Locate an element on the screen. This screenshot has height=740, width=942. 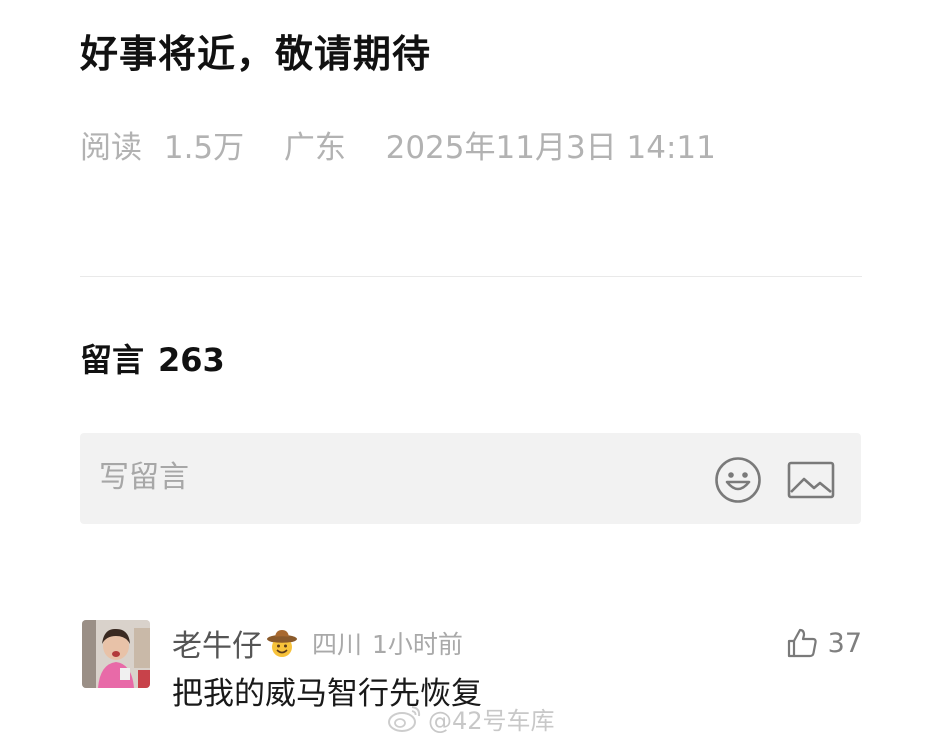
watermark: @42号车库 is located at coordinates (470, 718).